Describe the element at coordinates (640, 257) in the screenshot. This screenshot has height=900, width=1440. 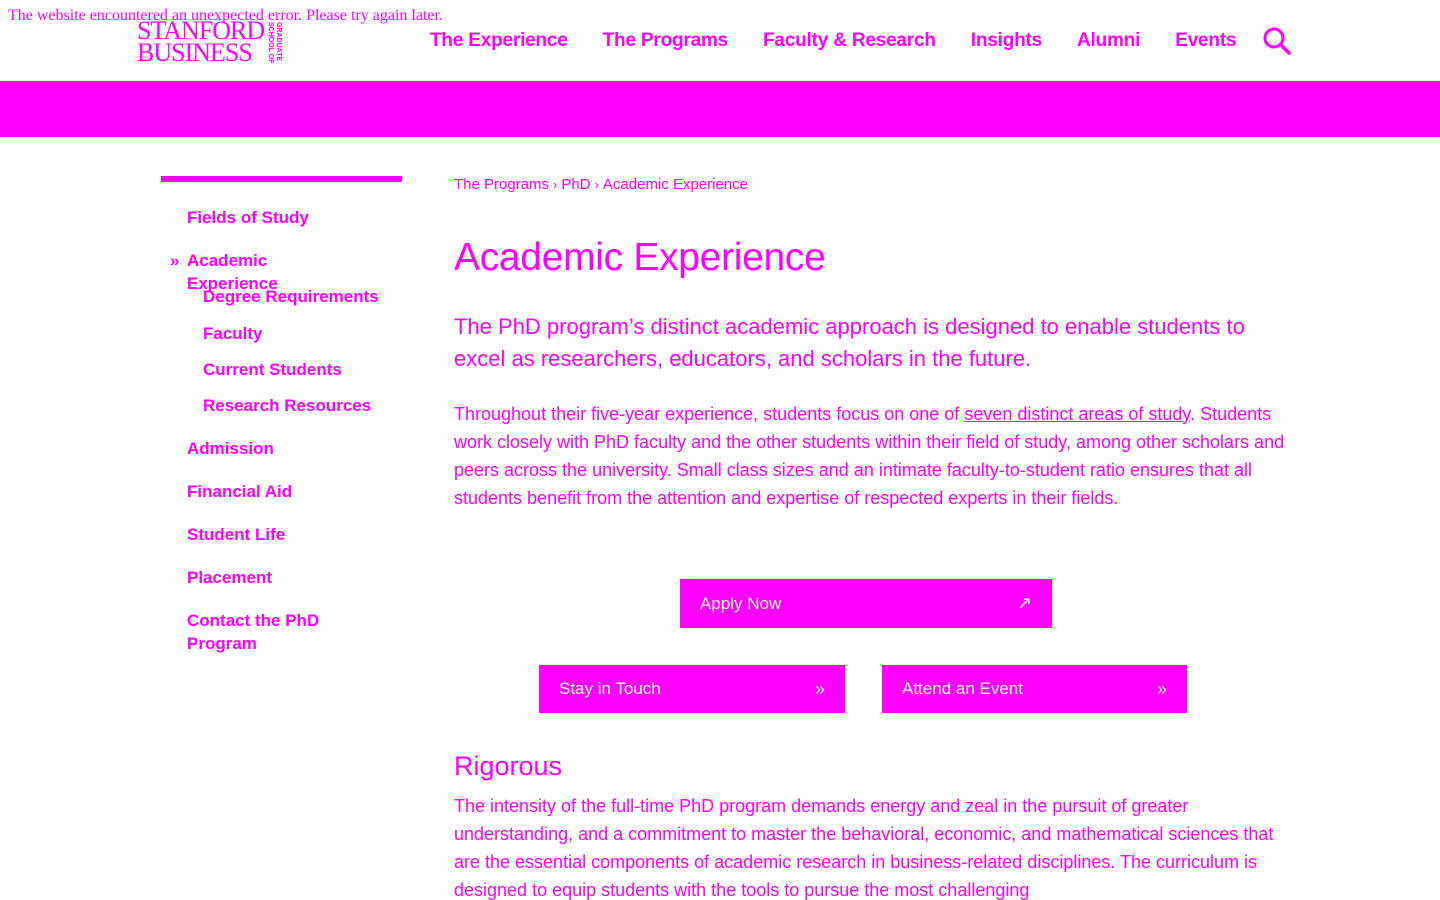
I see `page-title: Academic Experience` at that location.